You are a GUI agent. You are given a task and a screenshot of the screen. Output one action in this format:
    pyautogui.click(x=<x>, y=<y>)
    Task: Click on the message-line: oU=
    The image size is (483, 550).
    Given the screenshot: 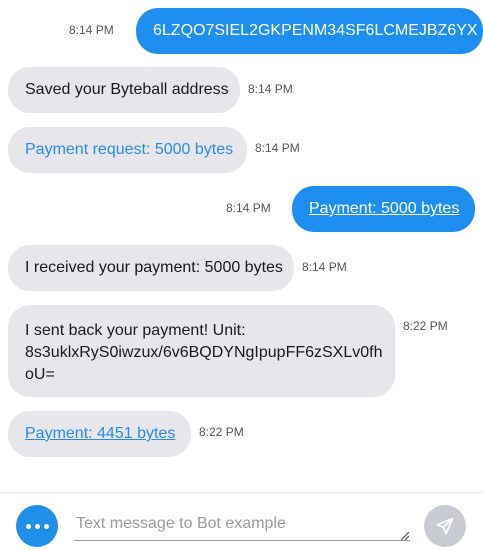 What is the action you would take?
    pyautogui.click(x=40, y=374)
    